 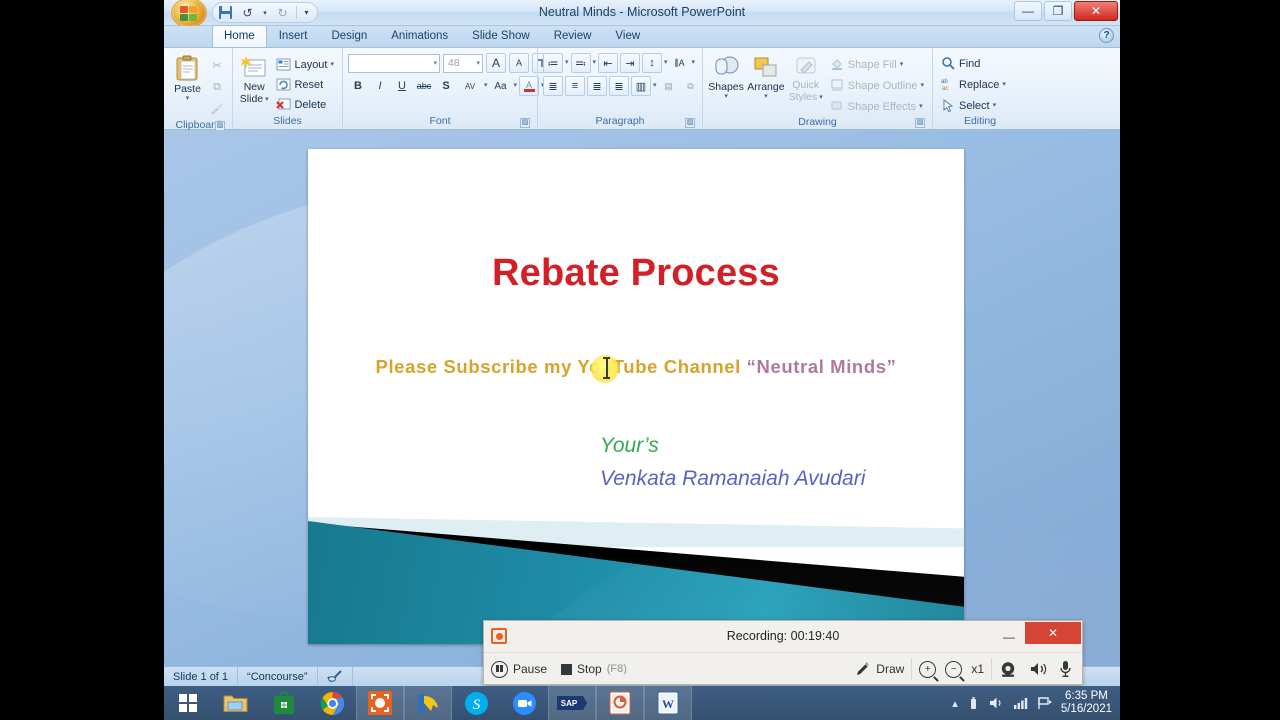 What do you see at coordinates (580, 63) in the screenshot?
I see `numbering-button: ≕` at bounding box center [580, 63].